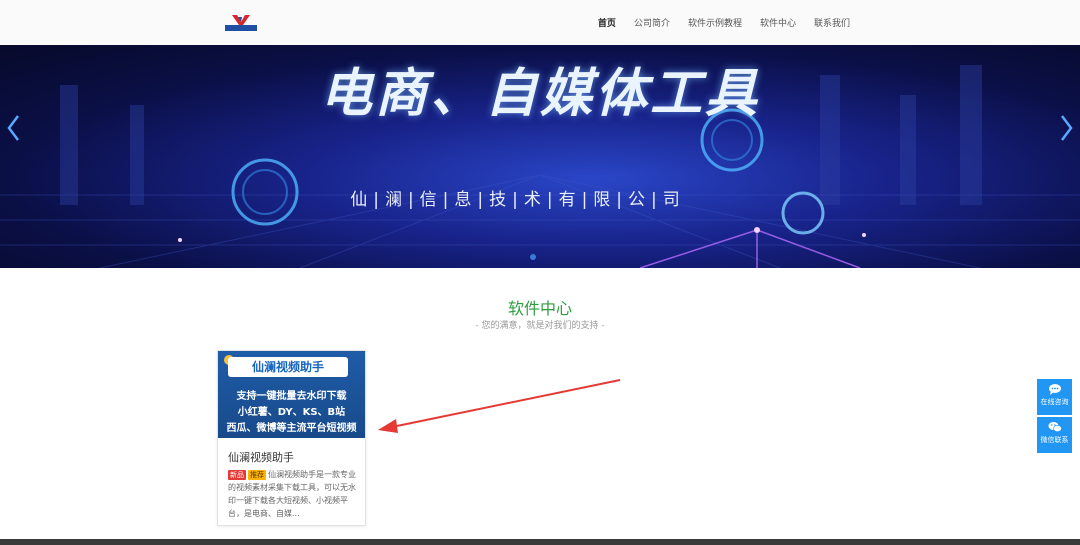 This screenshot has height=545, width=1080. Describe the element at coordinates (607, 22) in the screenshot. I see `nav-item-home: 首页` at that location.